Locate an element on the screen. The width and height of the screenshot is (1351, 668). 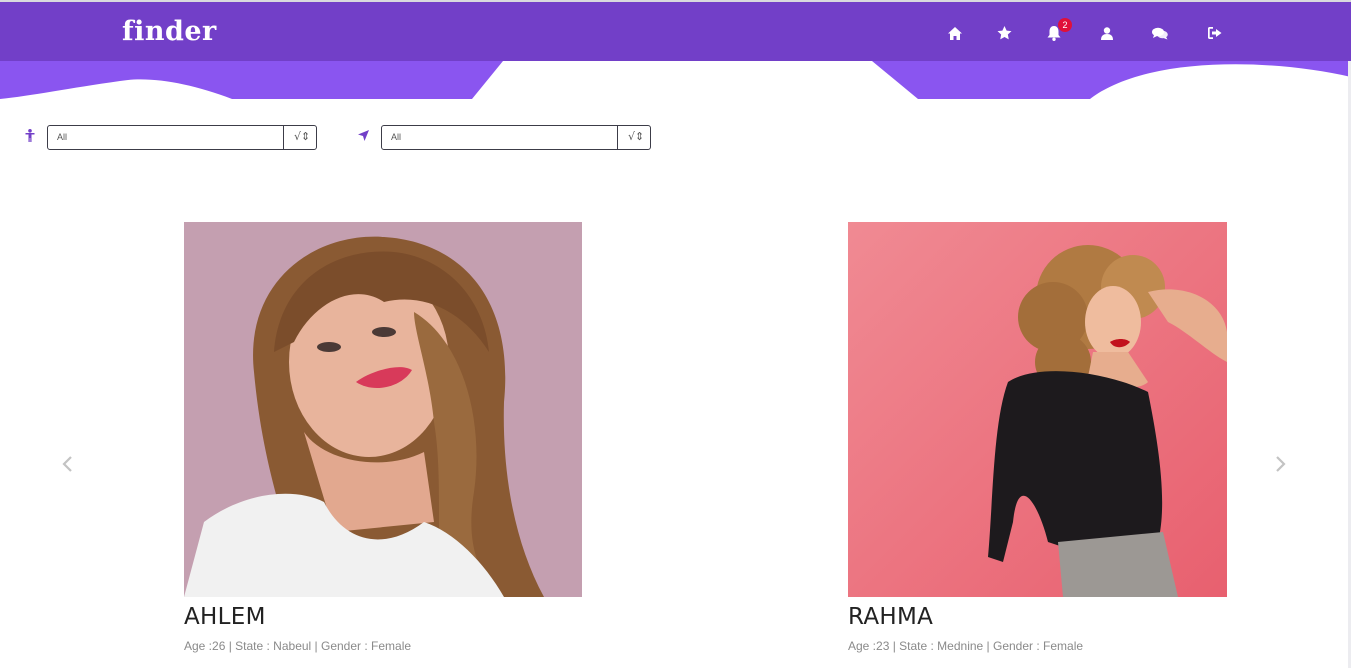
carousel-next-icon is located at coordinates (1280, 464).